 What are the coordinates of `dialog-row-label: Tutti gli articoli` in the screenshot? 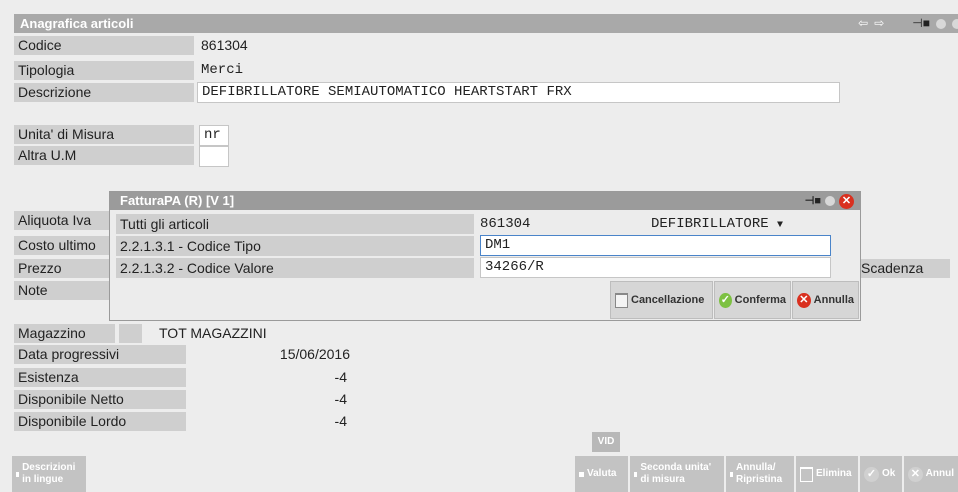 It's located at (295, 224).